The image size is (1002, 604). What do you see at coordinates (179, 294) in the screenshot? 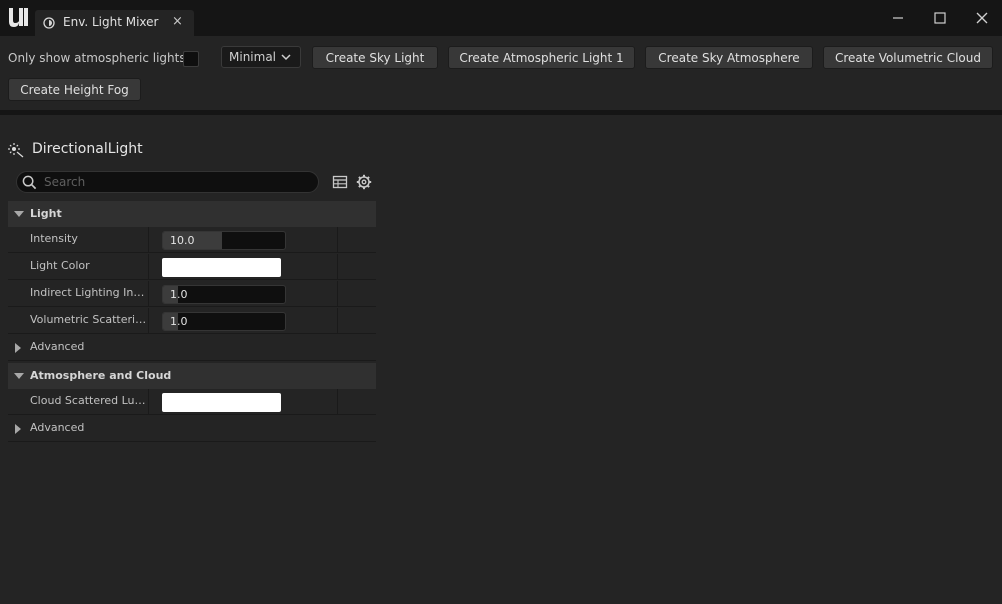
I see `indirect-lighting-intensity-value: 1.0` at bounding box center [179, 294].